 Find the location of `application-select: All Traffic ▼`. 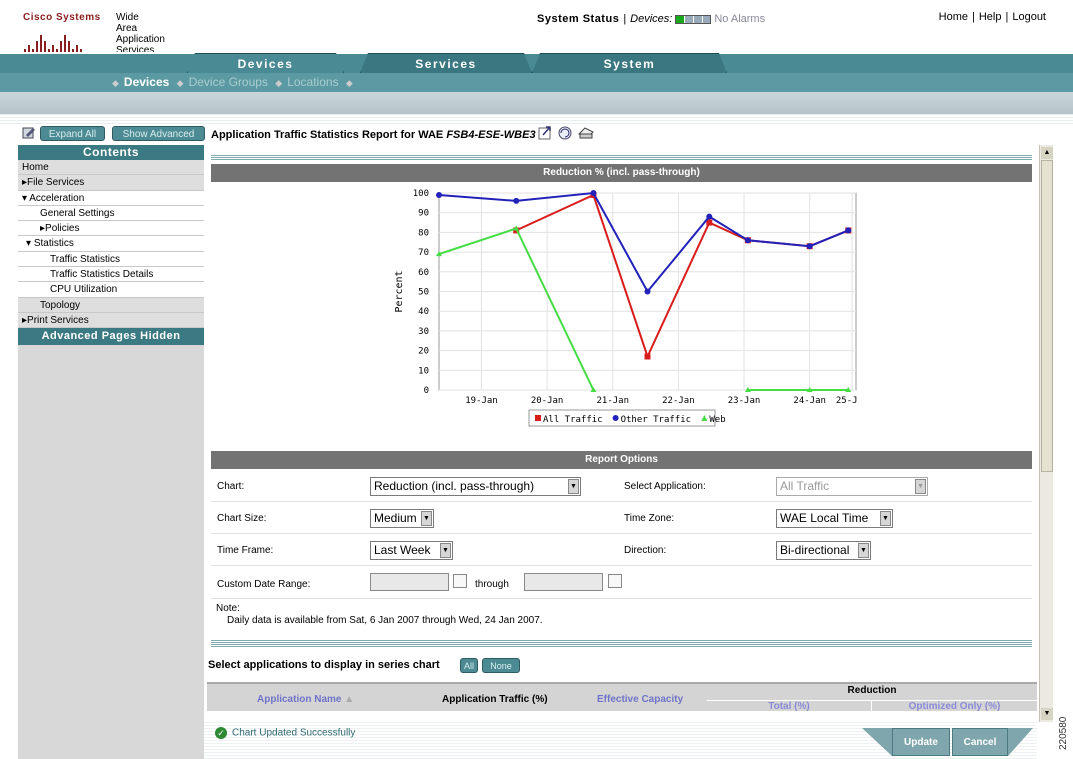

application-select: All Traffic ▼ is located at coordinates (852, 486).